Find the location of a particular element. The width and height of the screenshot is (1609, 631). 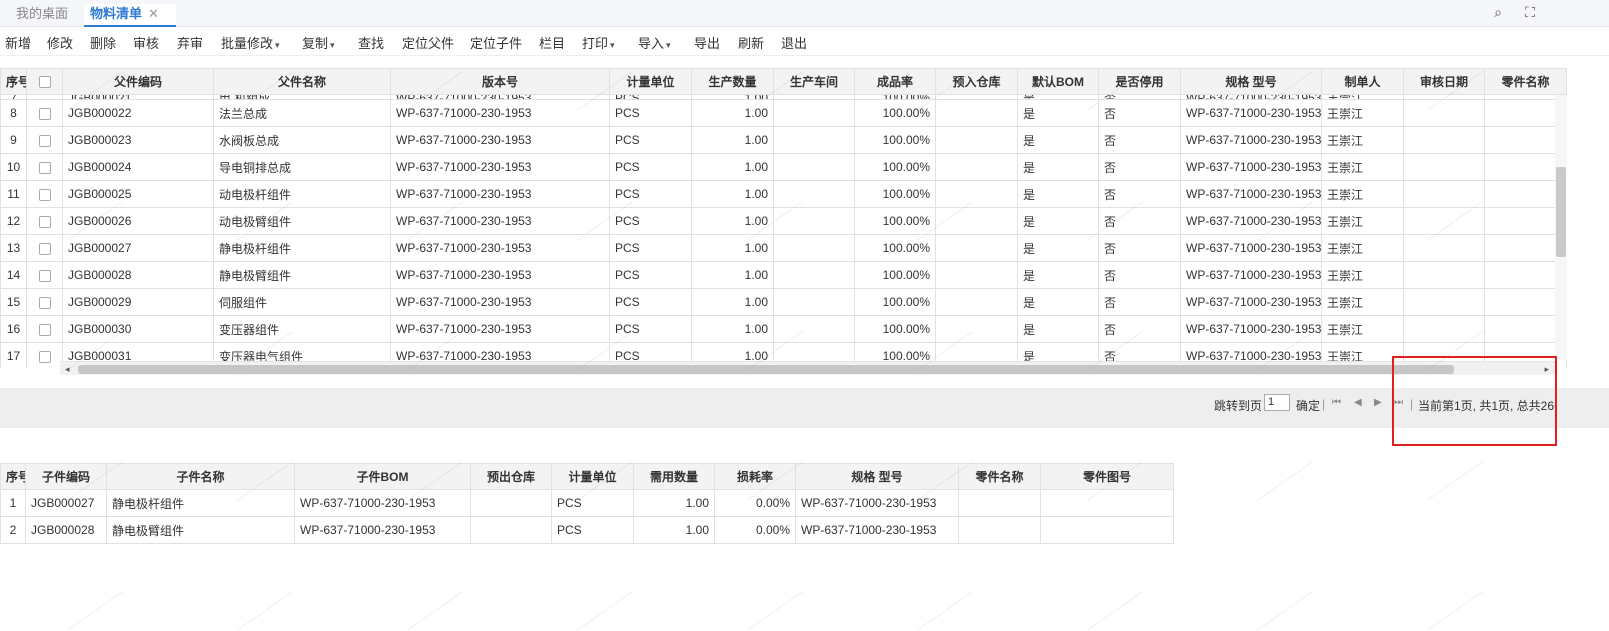

column-header: 是否停用 is located at coordinates (1139, 81).